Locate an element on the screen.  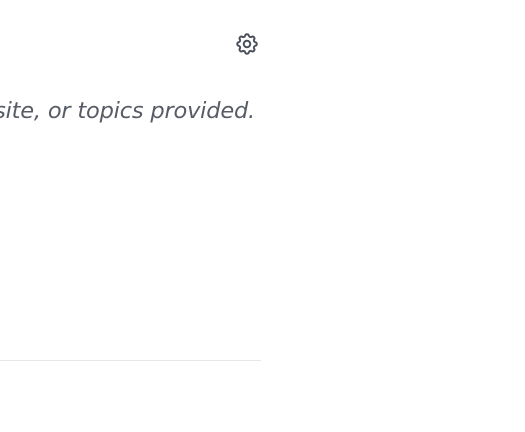
empty-state-message: site, or topics provided. is located at coordinates (127, 111).